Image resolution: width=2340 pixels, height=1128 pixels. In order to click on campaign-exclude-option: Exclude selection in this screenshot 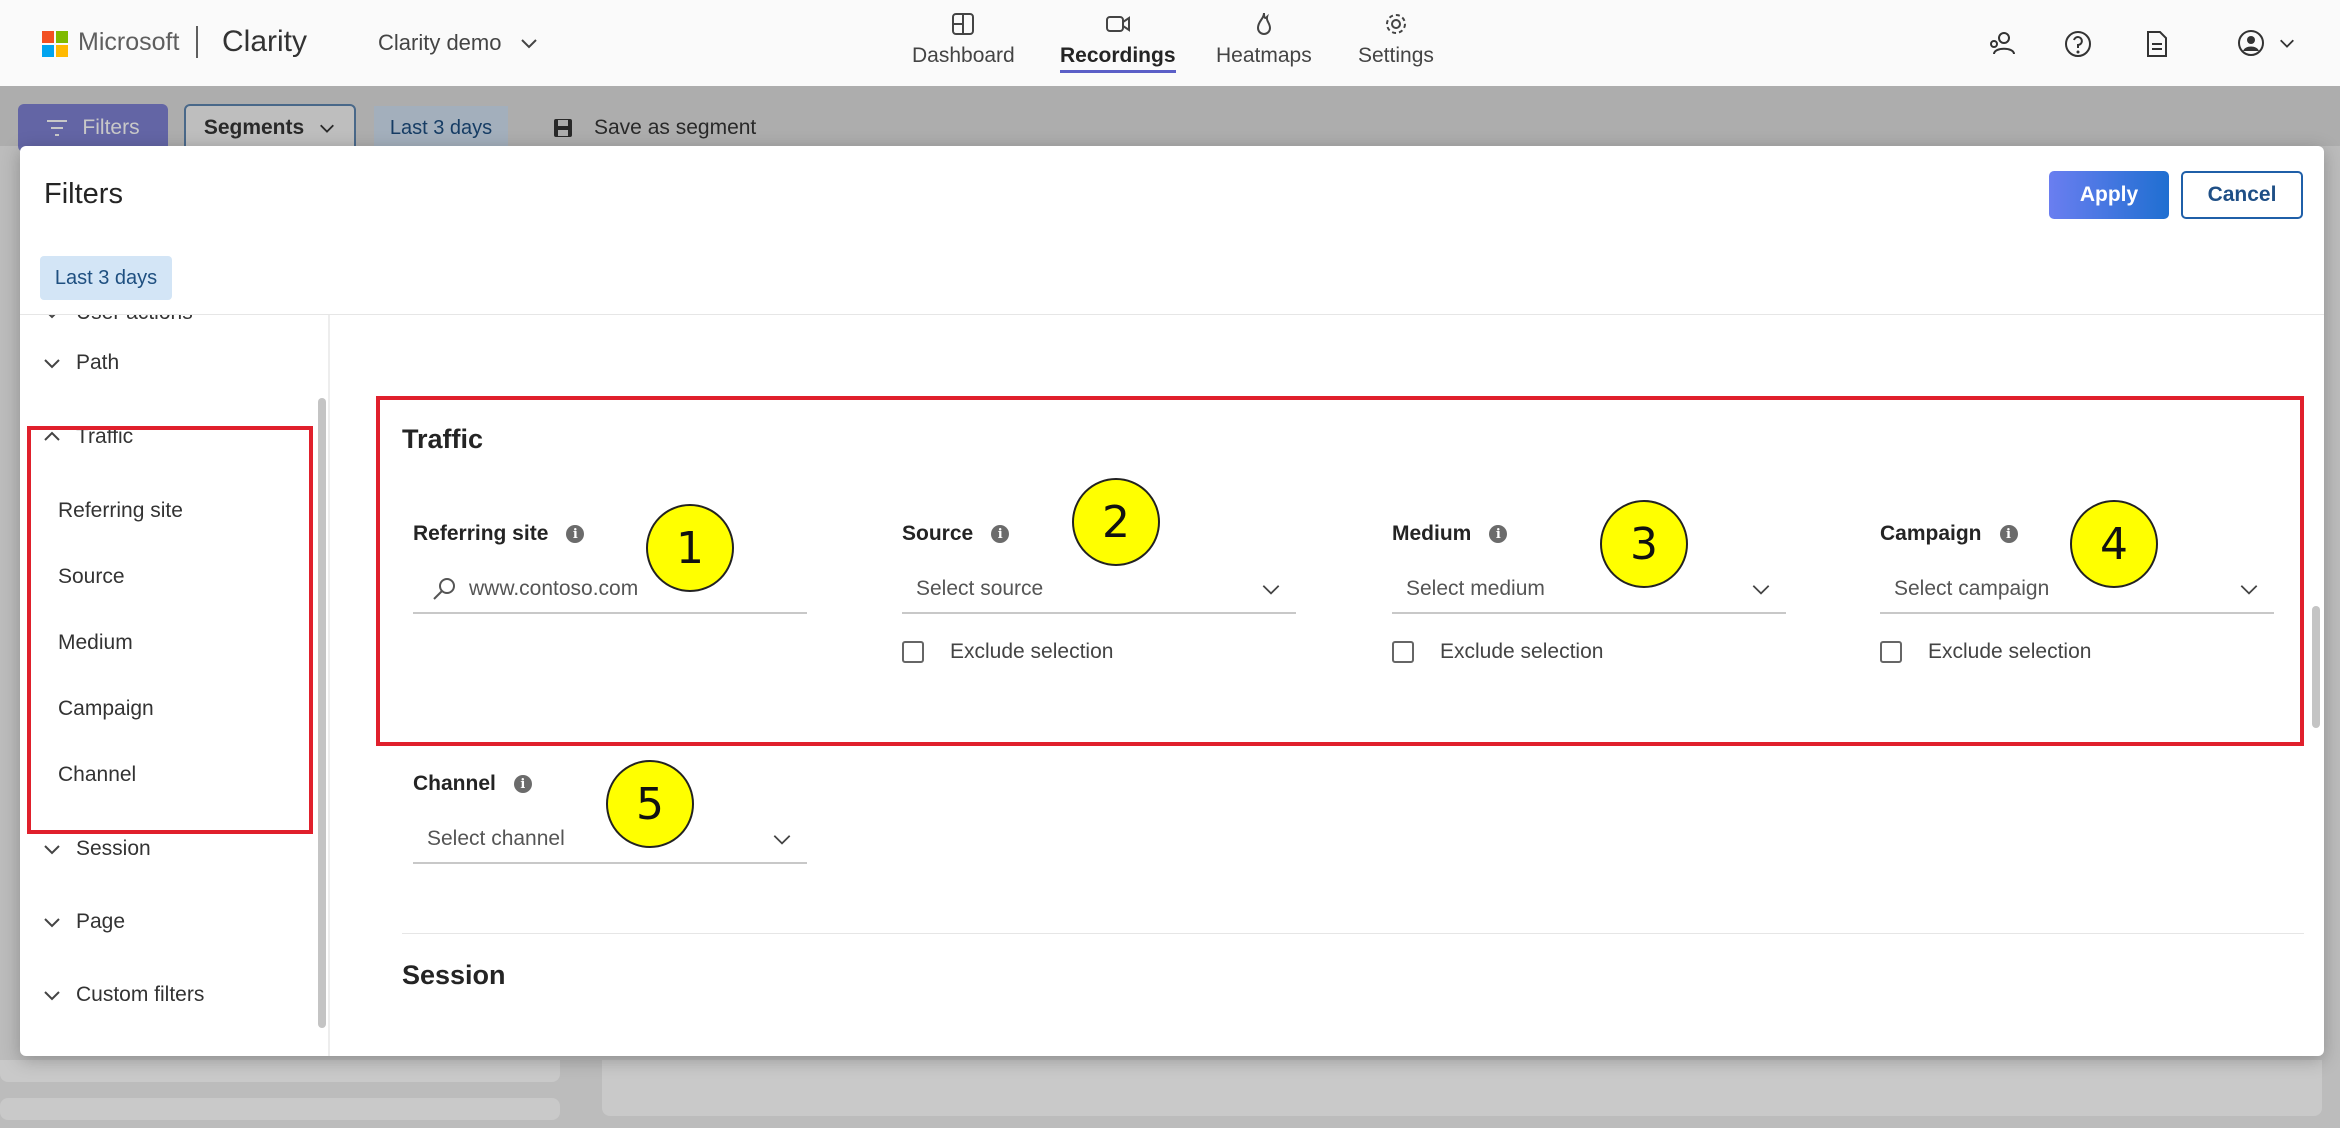, I will do `click(1985, 652)`.